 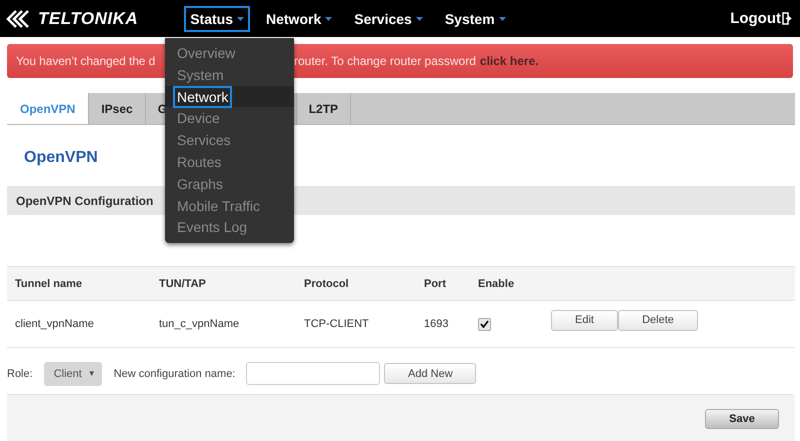 What do you see at coordinates (388, 19) in the screenshot?
I see `nav-menu-item: Services` at bounding box center [388, 19].